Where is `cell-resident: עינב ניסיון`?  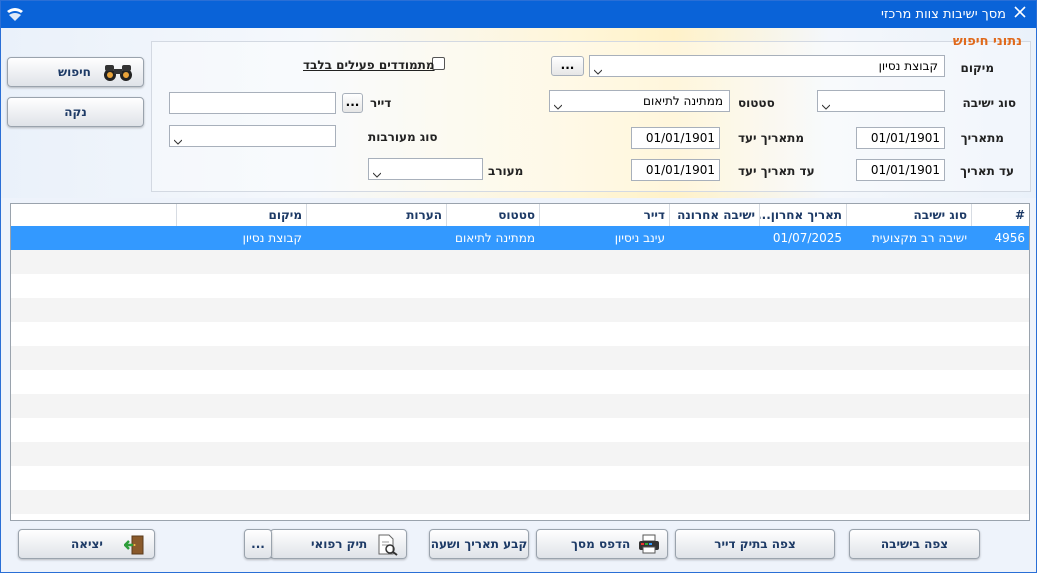
cell-resident: עינב ניסיון is located at coordinates (639, 238).